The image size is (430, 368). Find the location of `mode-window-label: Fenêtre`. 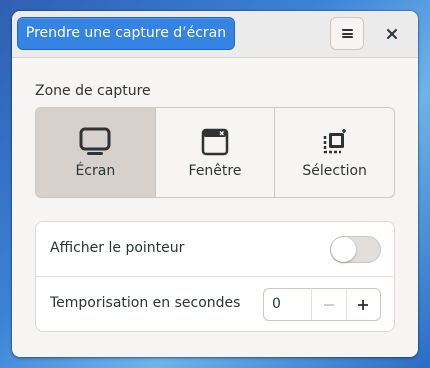

mode-window-label: Fenêtre is located at coordinates (215, 171).